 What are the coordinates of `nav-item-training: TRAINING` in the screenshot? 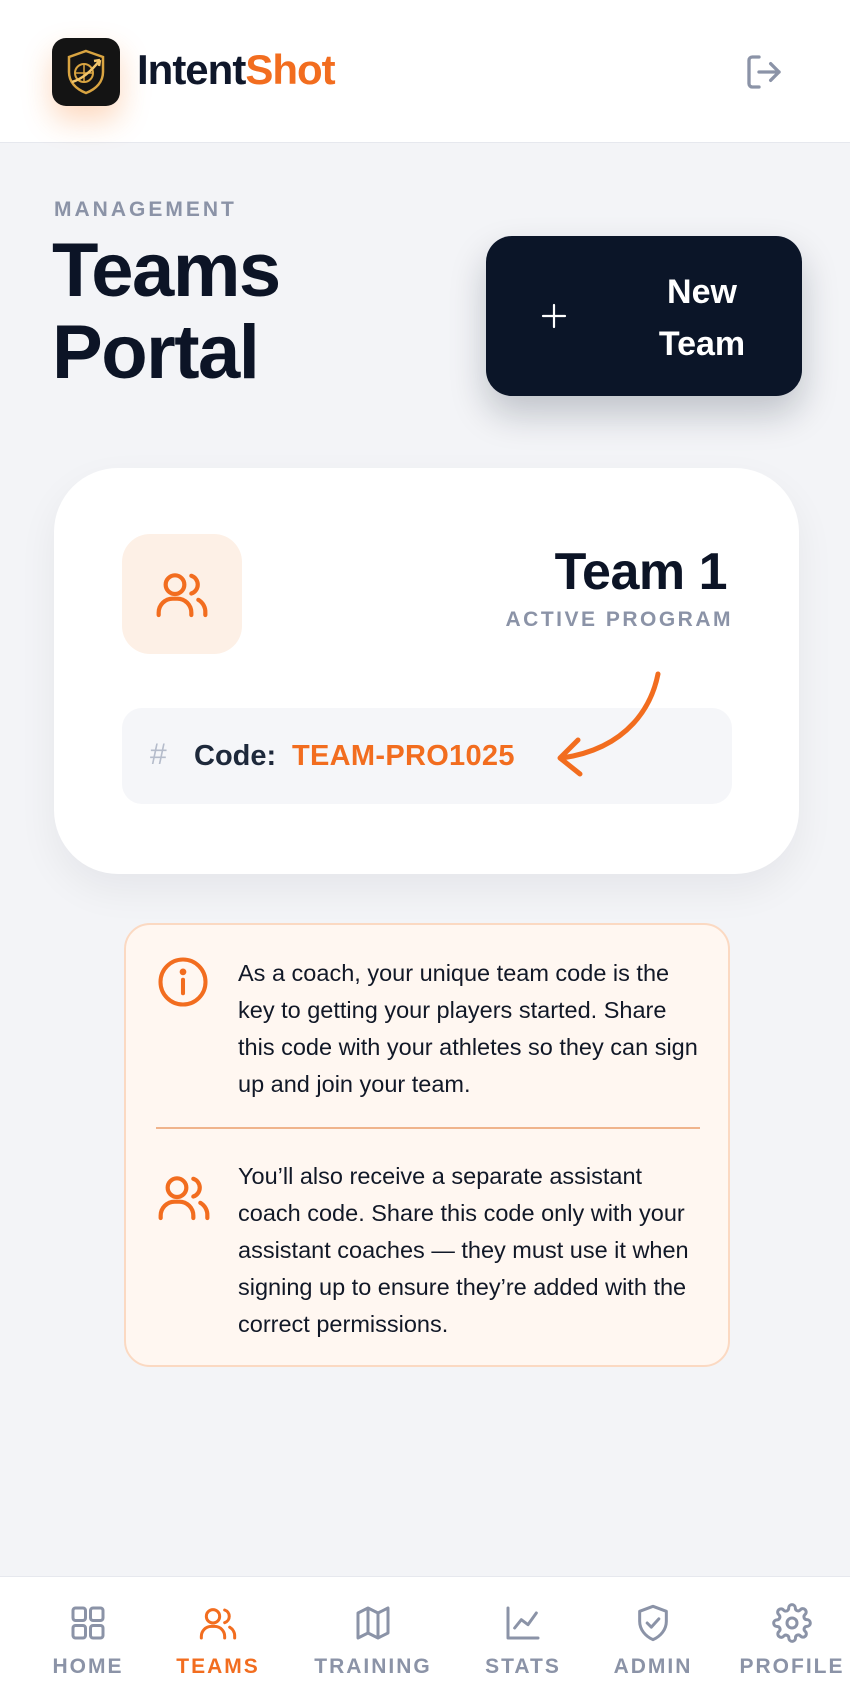 It's located at (373, 1629).